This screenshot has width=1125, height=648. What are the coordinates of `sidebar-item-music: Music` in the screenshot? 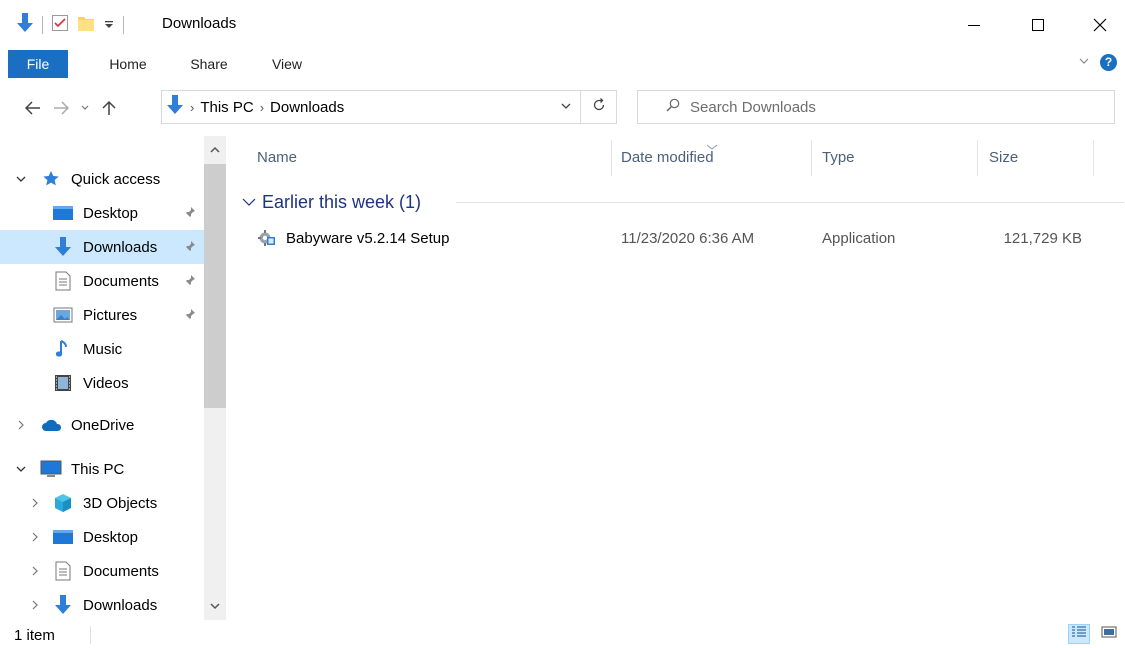 It's located at (102, 349).